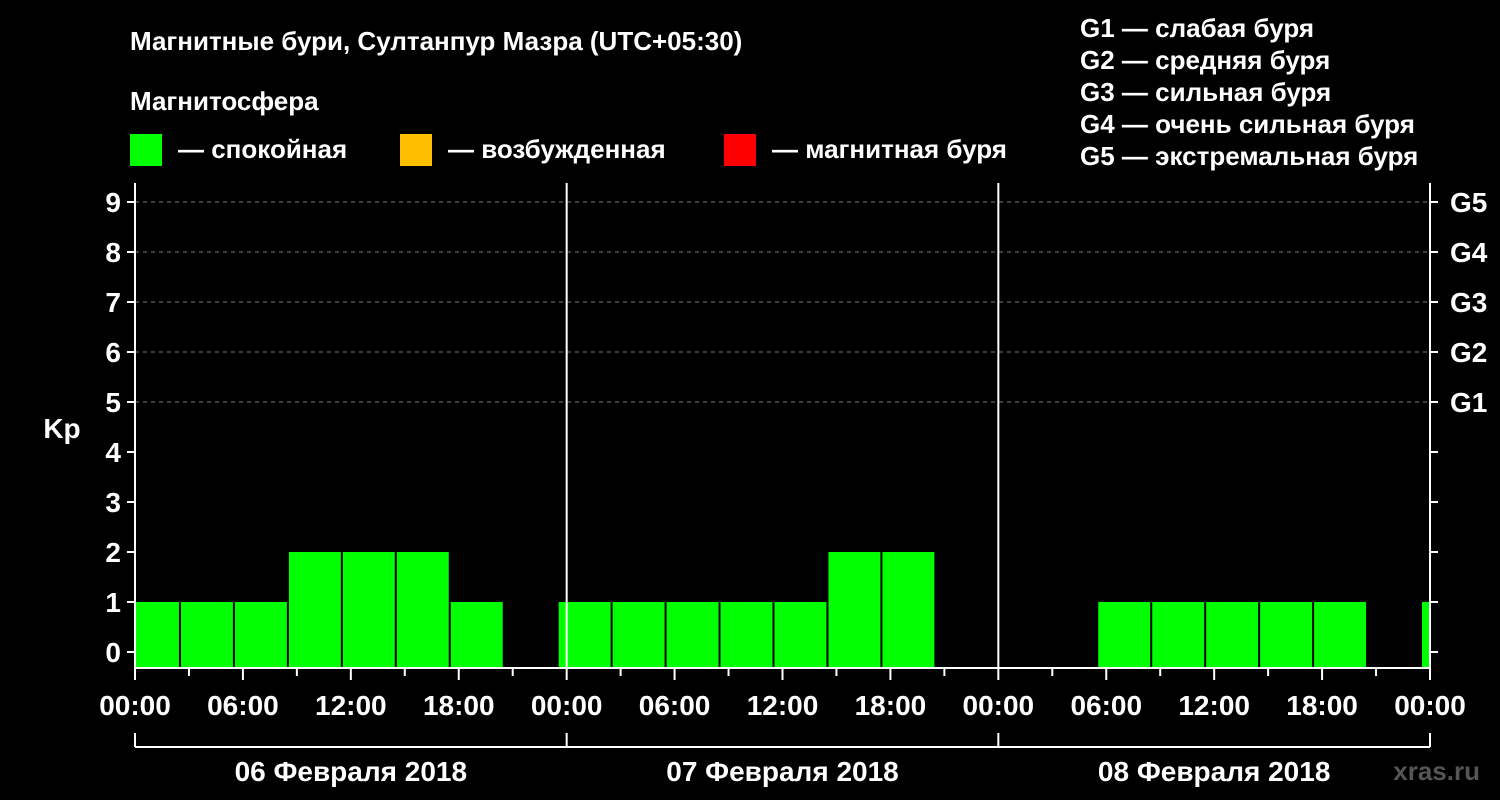 The image size is (1500, 800). What do you see at coordinates (1469, 252) in the screenshot?
I see `right-label-g4: G4` at bounding box center [1469, 252].